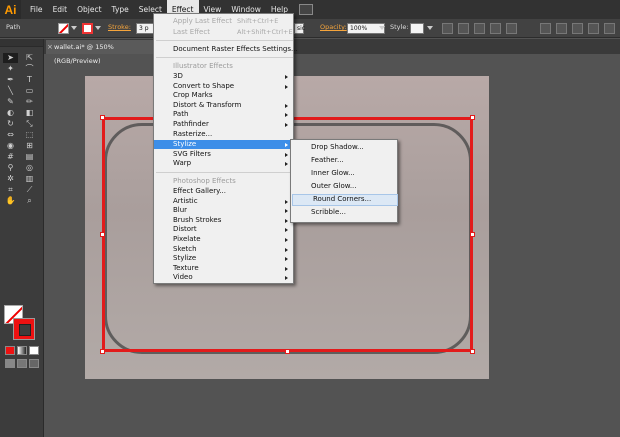 The image size is (620, 437). I want to click on stroke-weight-field: 3 p, so click(145, 28).